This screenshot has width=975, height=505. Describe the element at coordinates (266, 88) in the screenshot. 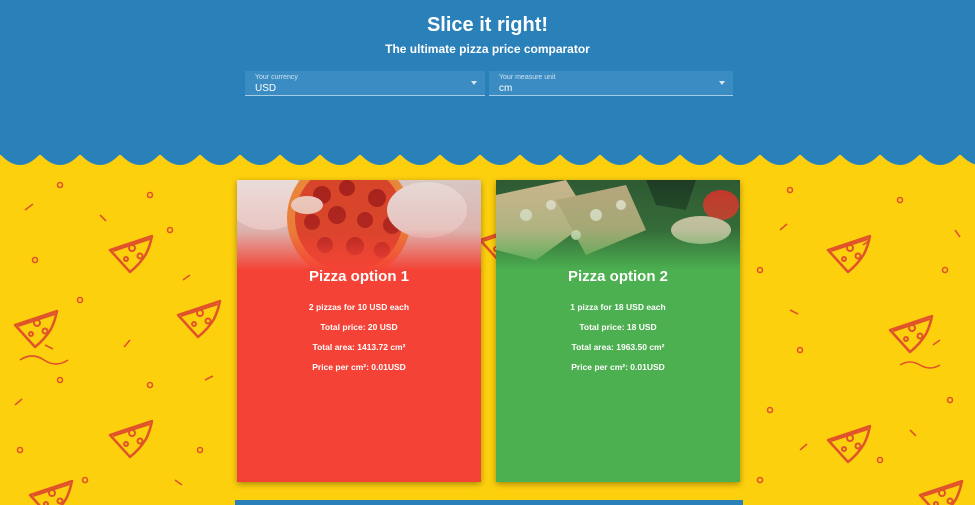

I see `currency-select-value: USD` at that location.